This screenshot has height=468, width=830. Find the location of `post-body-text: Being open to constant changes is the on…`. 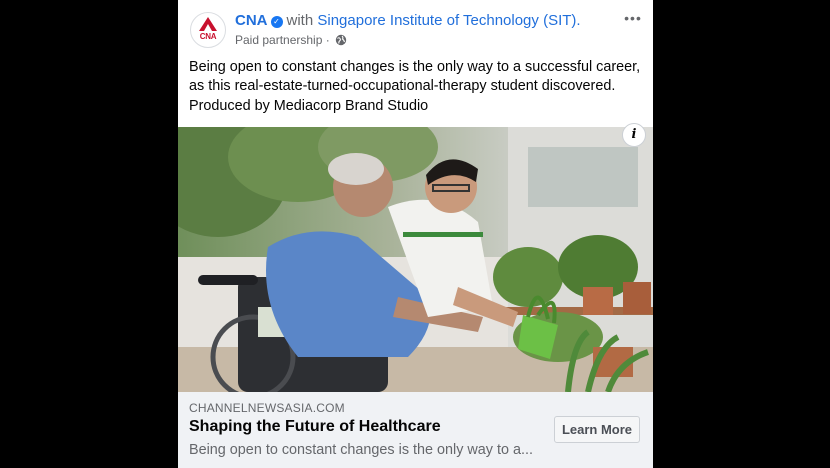

post-body-text: Being open to constant changes is the on… is located at coordinates (415, 76).